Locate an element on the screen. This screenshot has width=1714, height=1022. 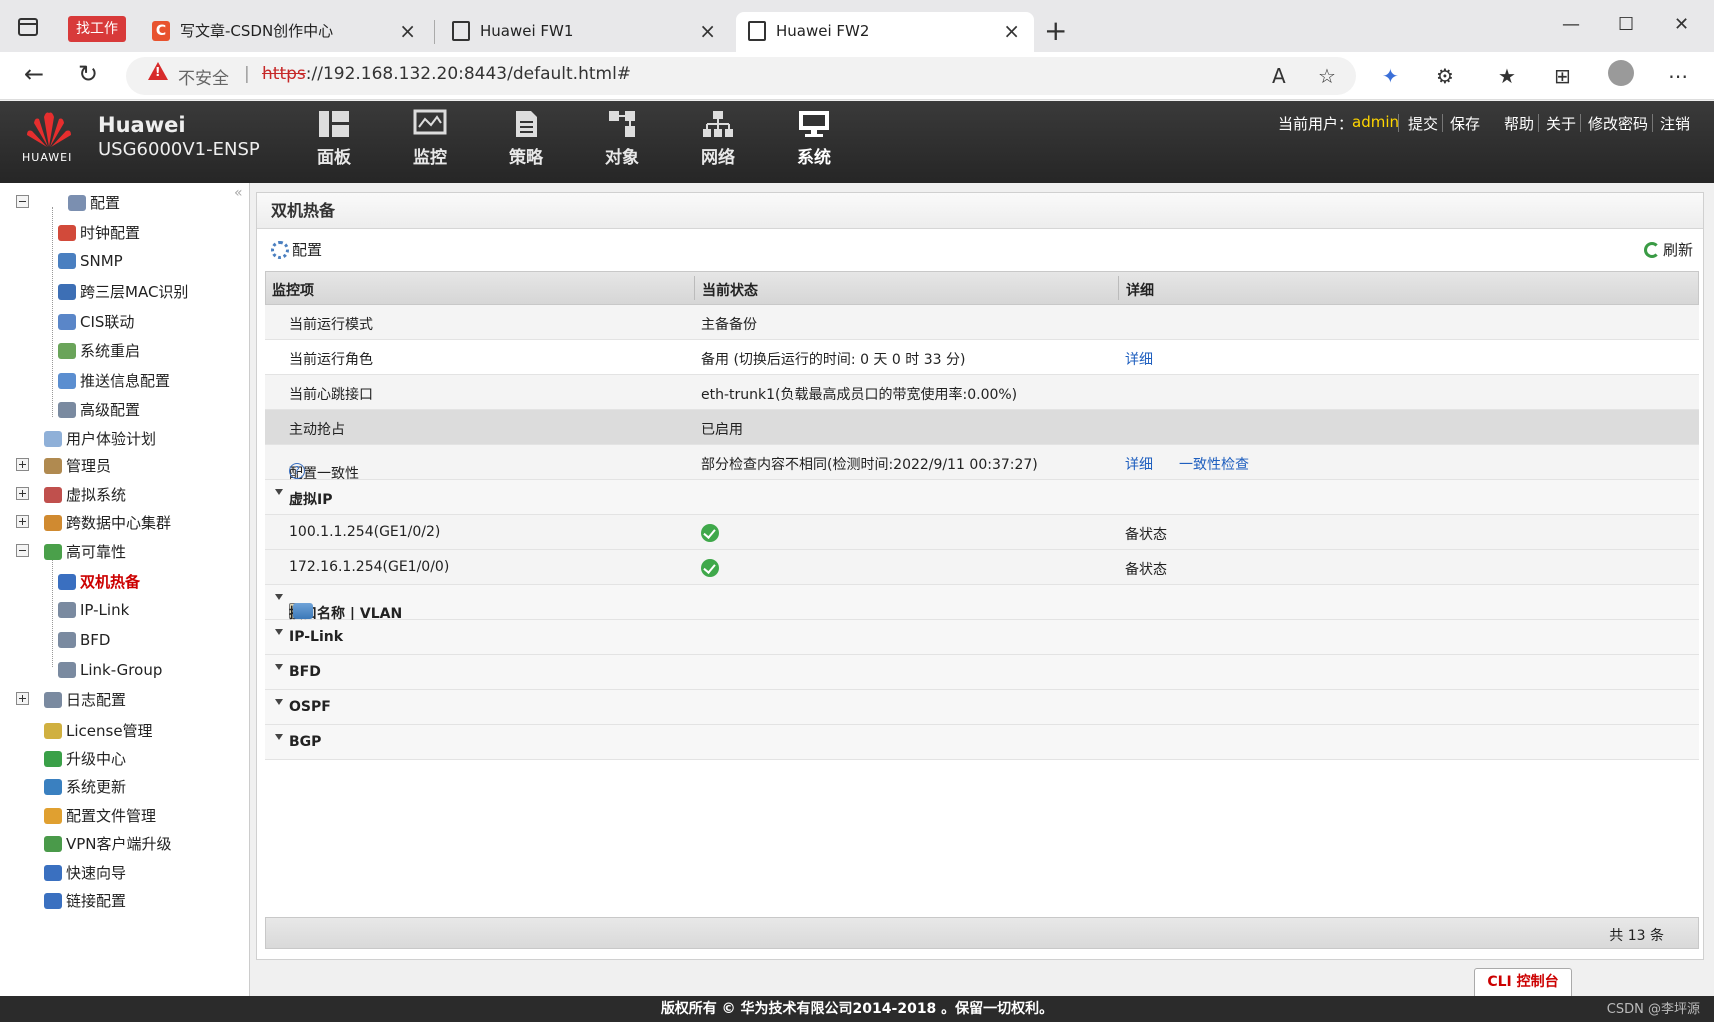
favorites-icon: ★ is located at coordinates (1507, 76).